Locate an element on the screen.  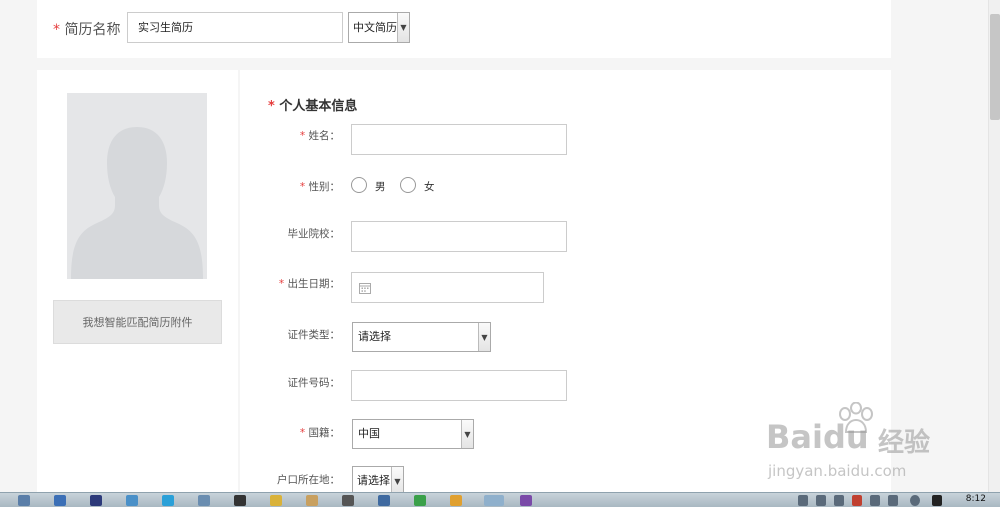
school-input is located at coordinates (459, 236).